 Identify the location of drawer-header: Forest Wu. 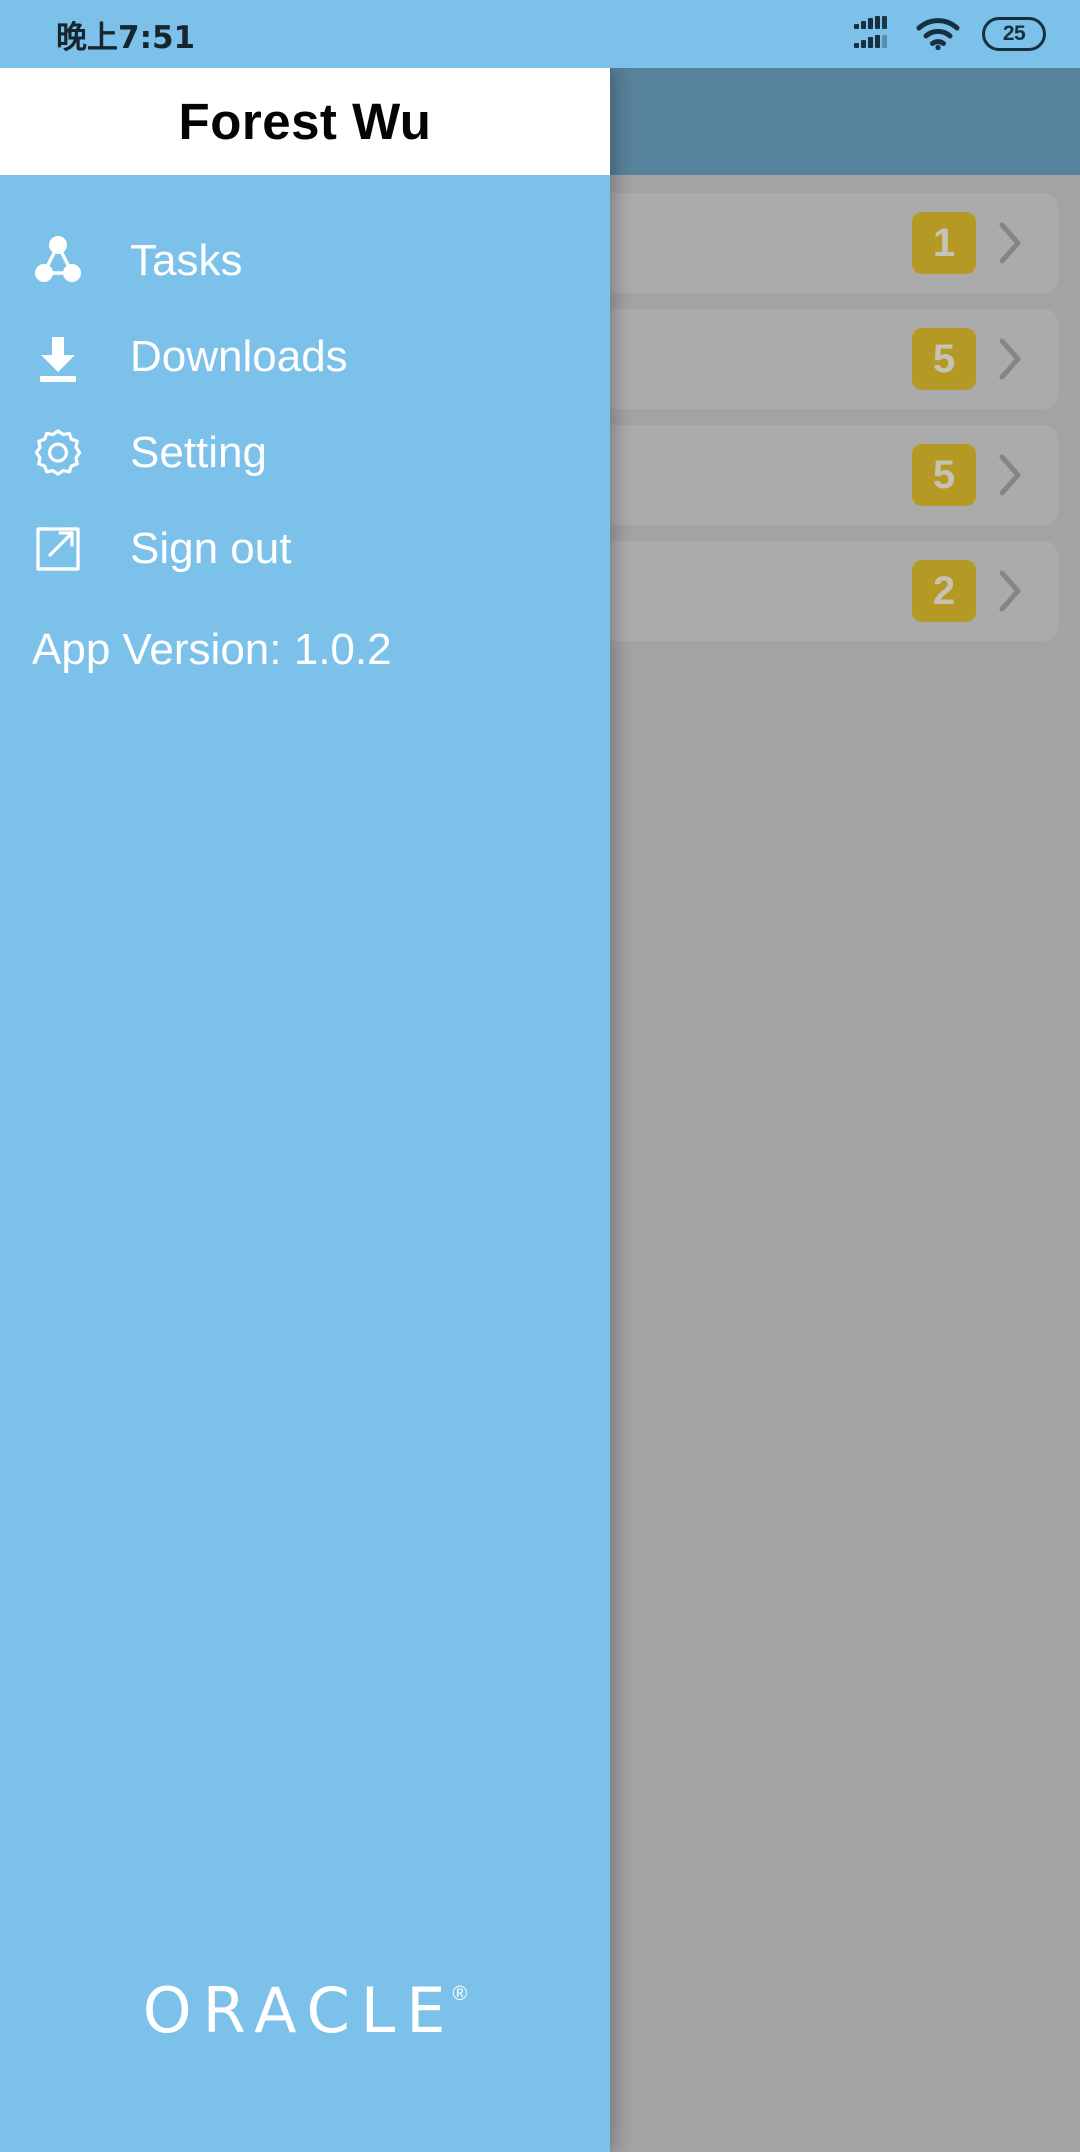
(305, 121).